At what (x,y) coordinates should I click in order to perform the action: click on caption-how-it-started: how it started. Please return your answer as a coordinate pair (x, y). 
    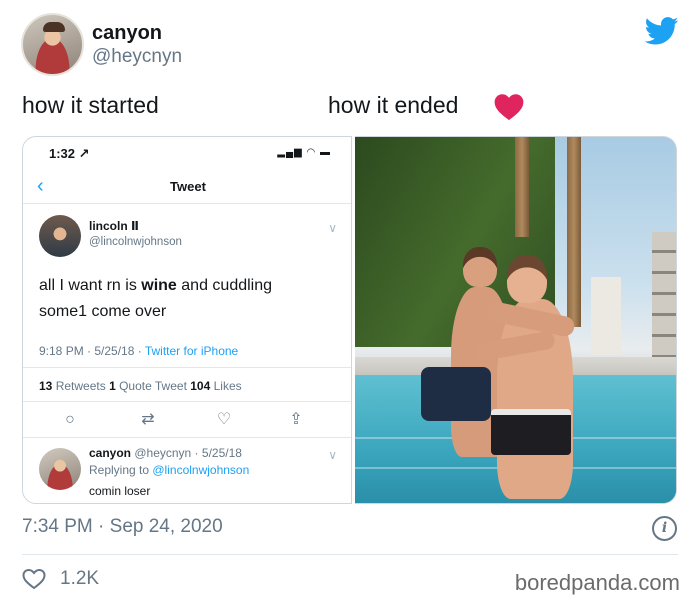
    Looking at the image, I should click on (90, 105).